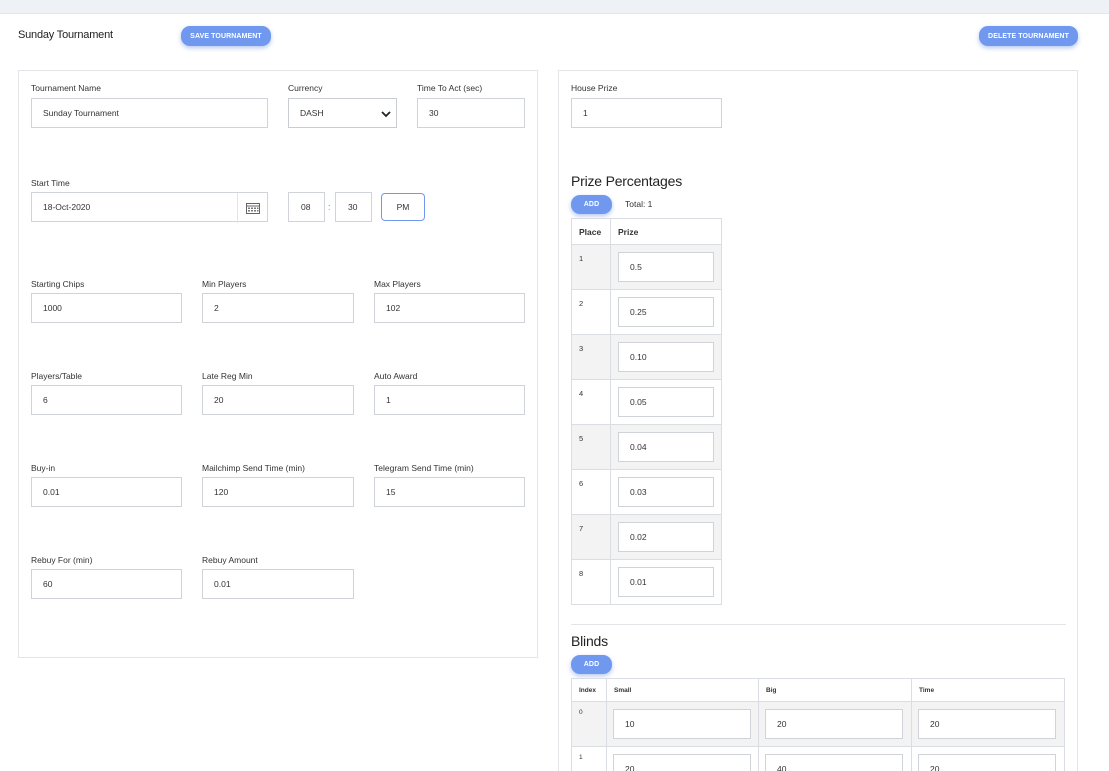  What do you see at coordinates (50, 183) in the screenshot?
I see `start-time-label: Start Time` at bounding box center [50, 183].